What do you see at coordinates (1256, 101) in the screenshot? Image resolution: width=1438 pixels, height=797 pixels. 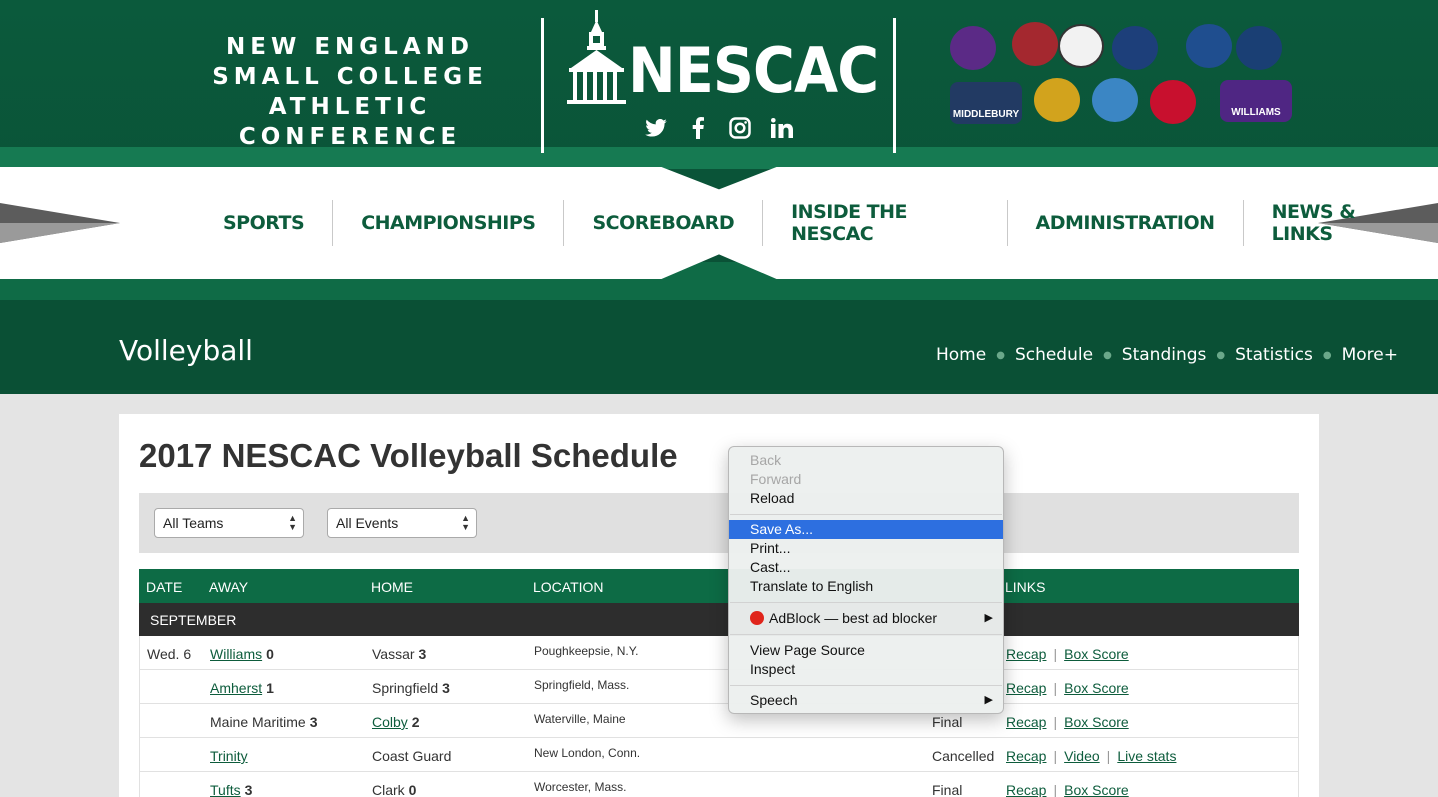 I see `williams-ephs-logo: WILLIAMS` at bounding box center [1256, 101].